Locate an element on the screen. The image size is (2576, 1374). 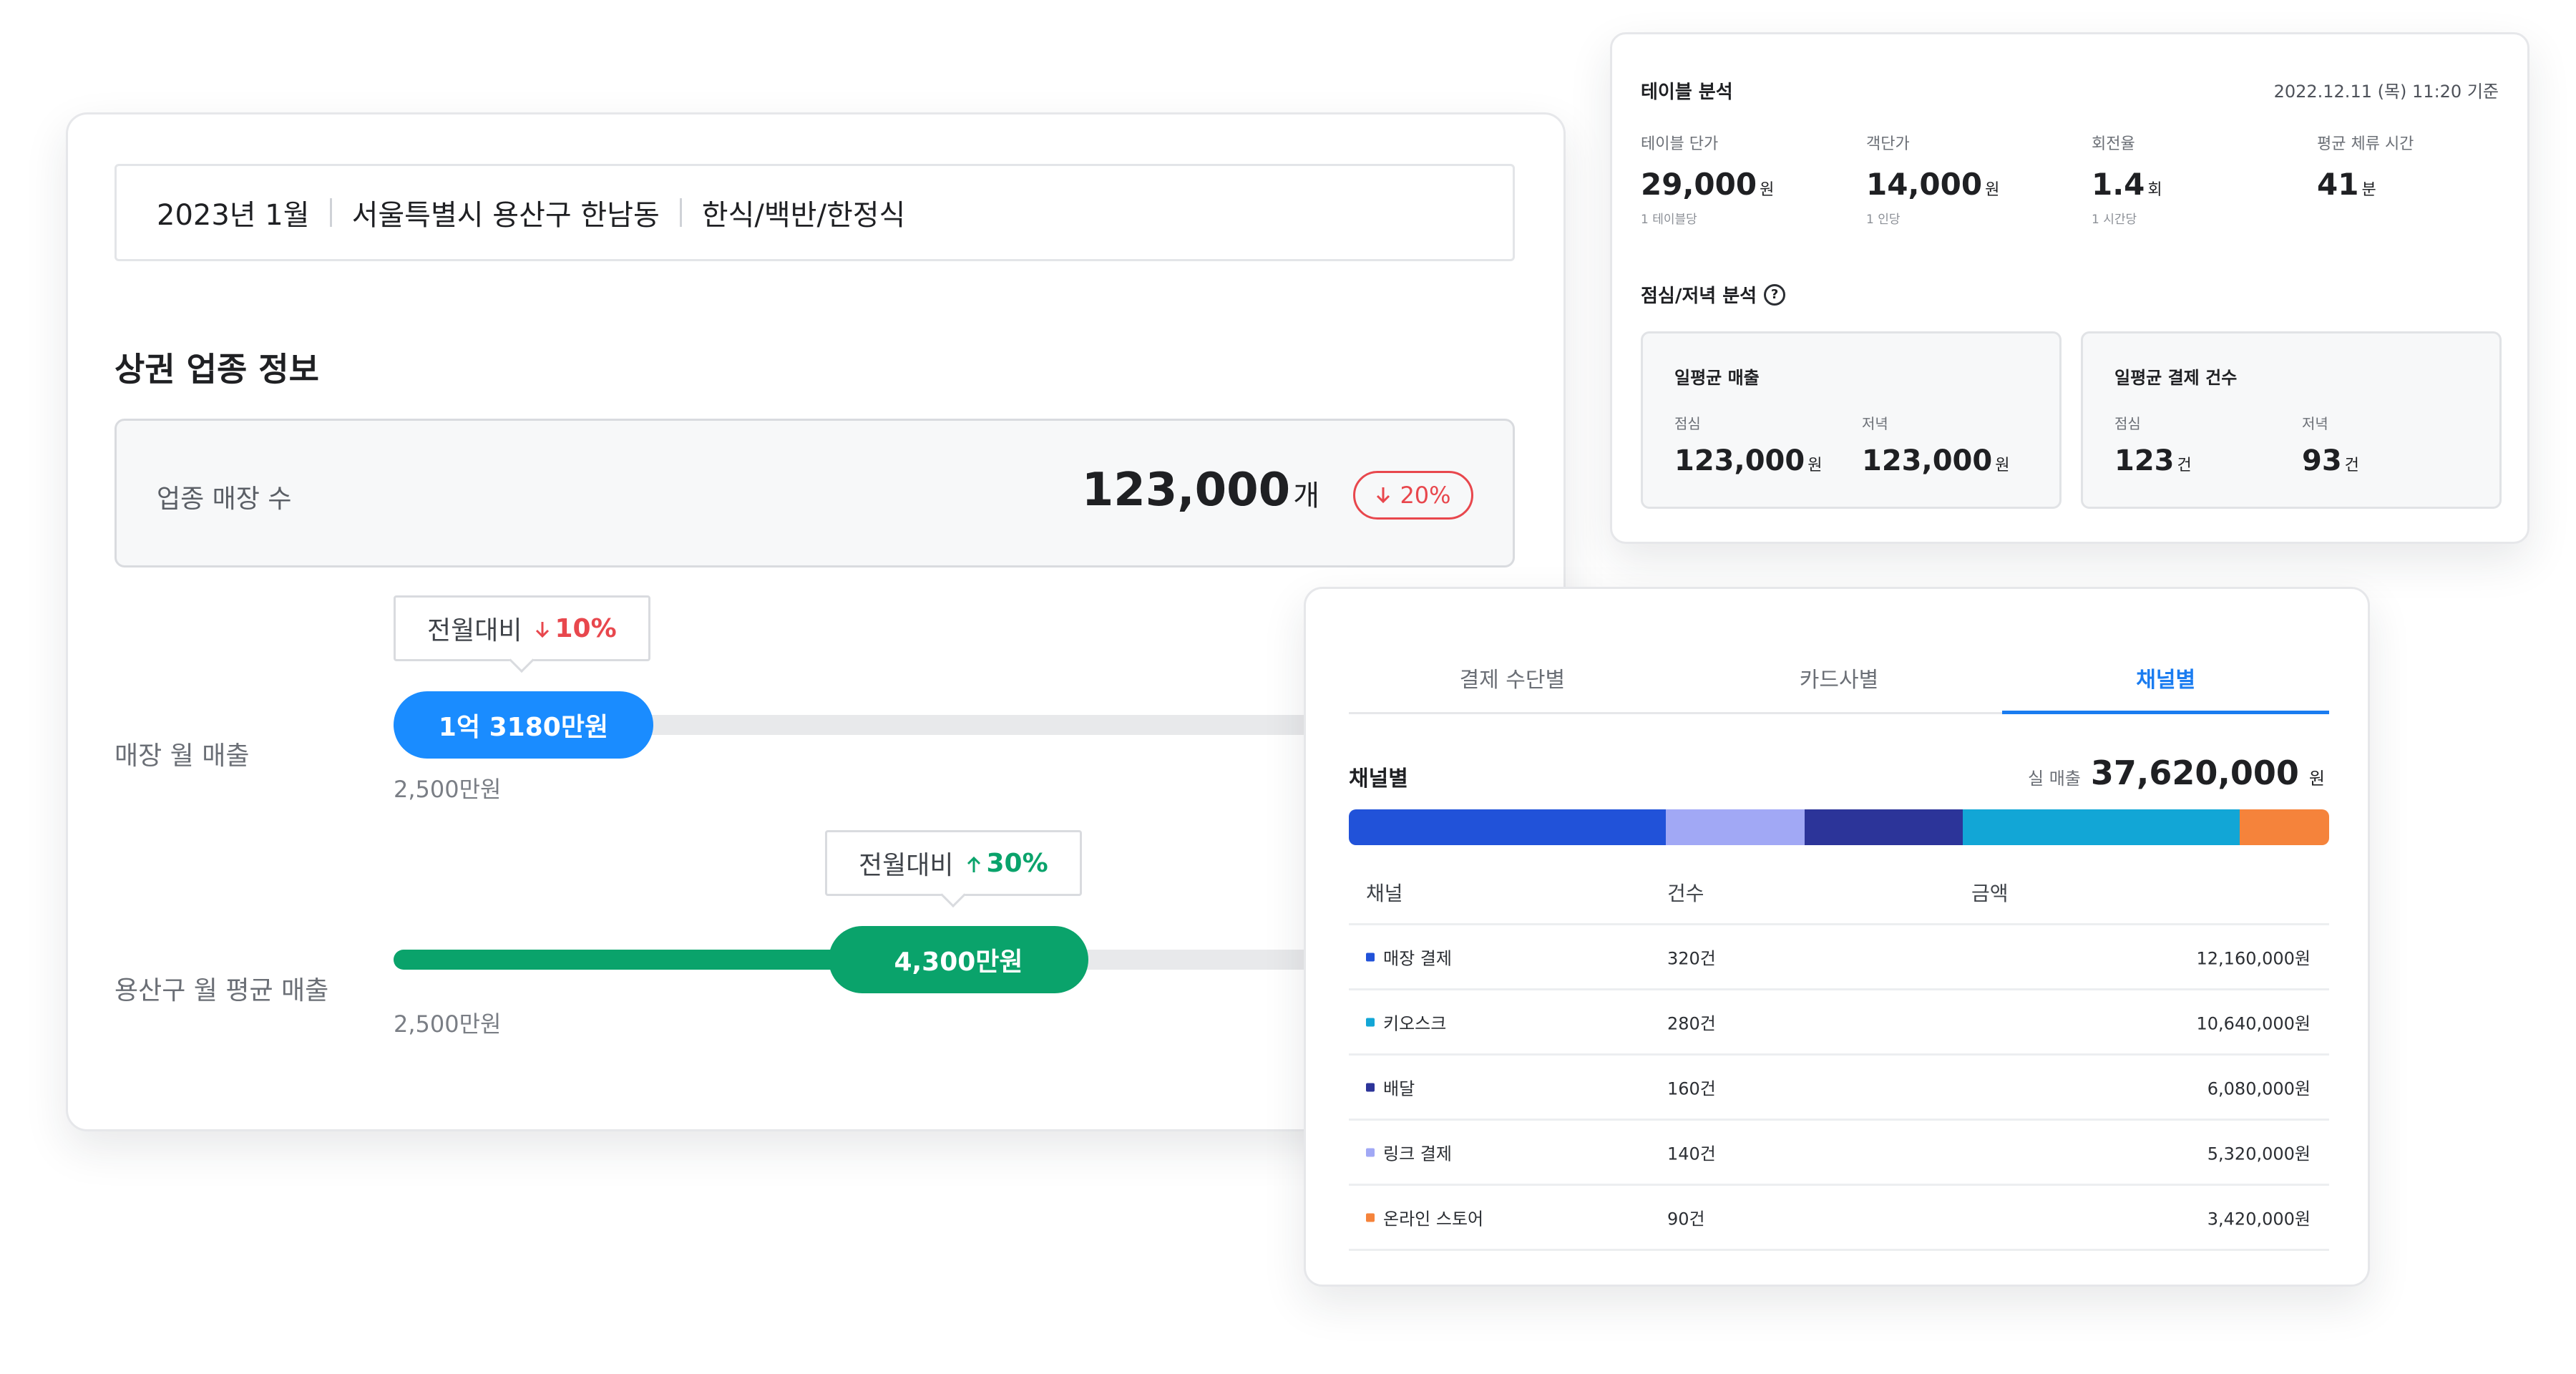
kpi-value: 29,000 원 is located at coordinates (1708, 184).